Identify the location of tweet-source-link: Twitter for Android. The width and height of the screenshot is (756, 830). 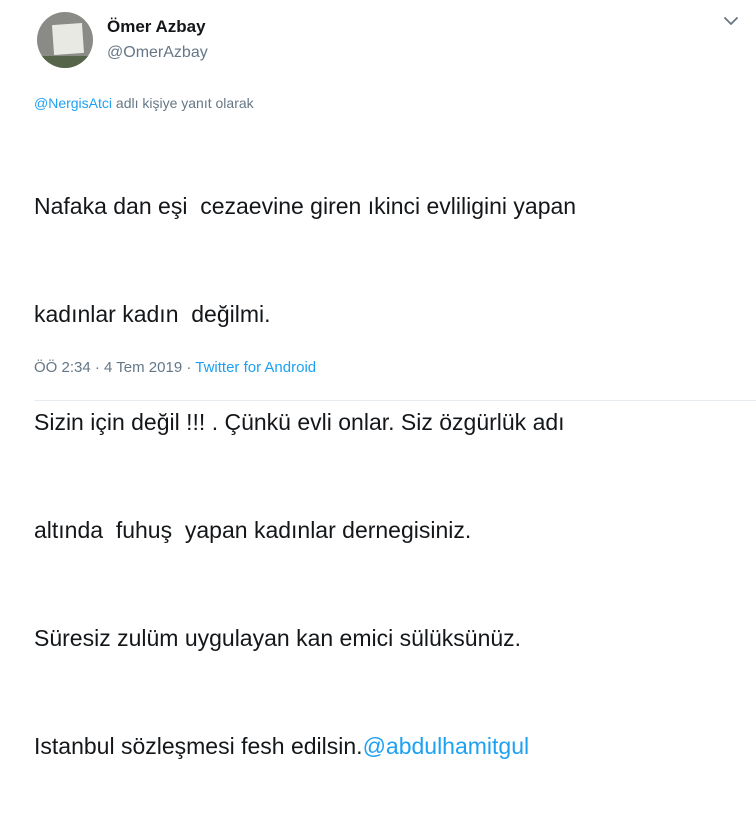
(255, 367).